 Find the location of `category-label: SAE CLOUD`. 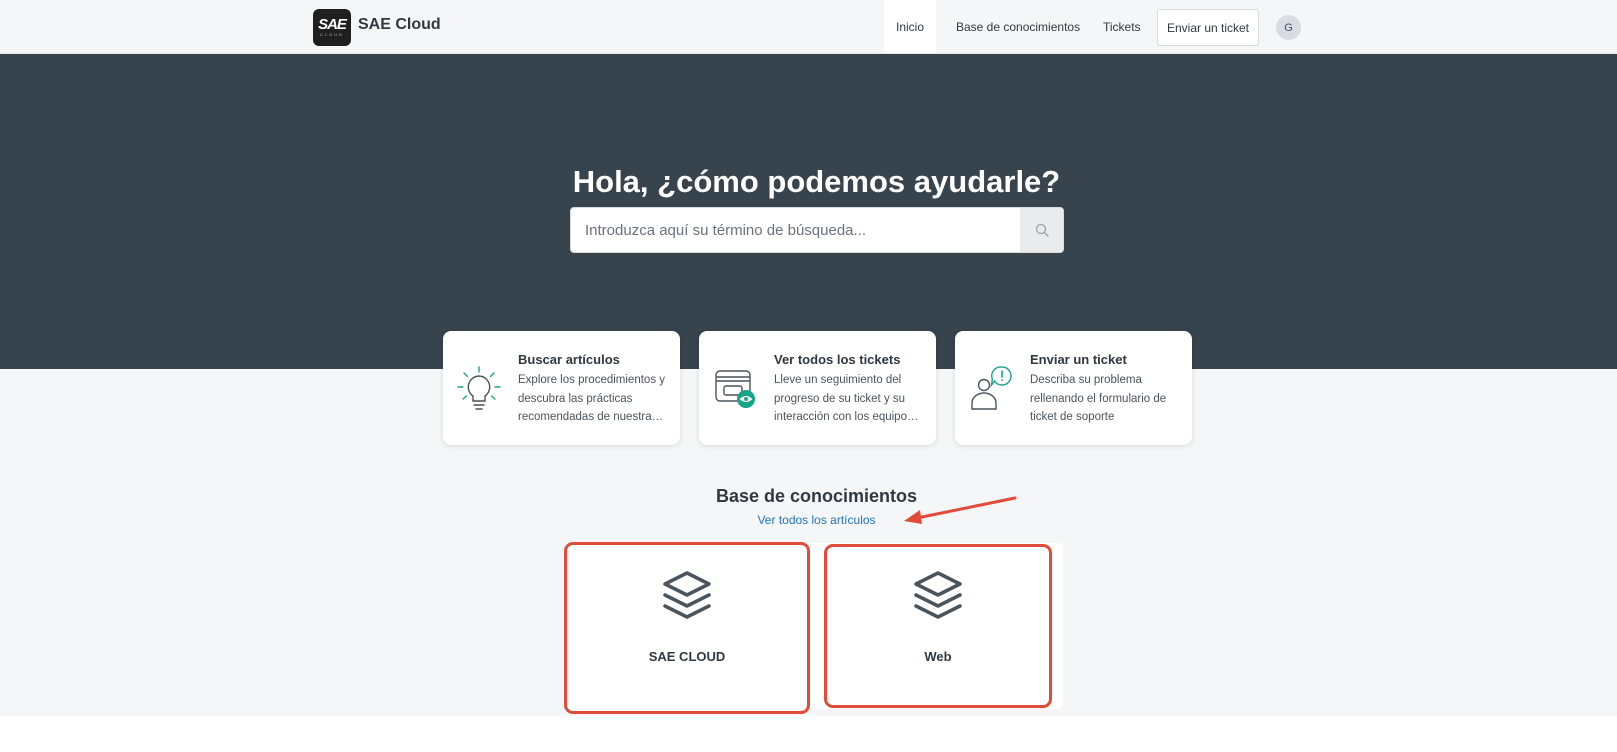

category-label: SAE CLOUD is located at coordinates (687, 656).